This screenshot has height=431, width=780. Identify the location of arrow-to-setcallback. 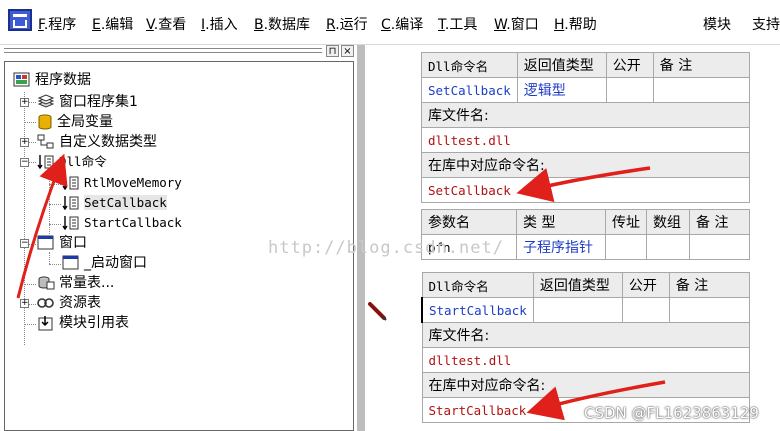
(583, 184).